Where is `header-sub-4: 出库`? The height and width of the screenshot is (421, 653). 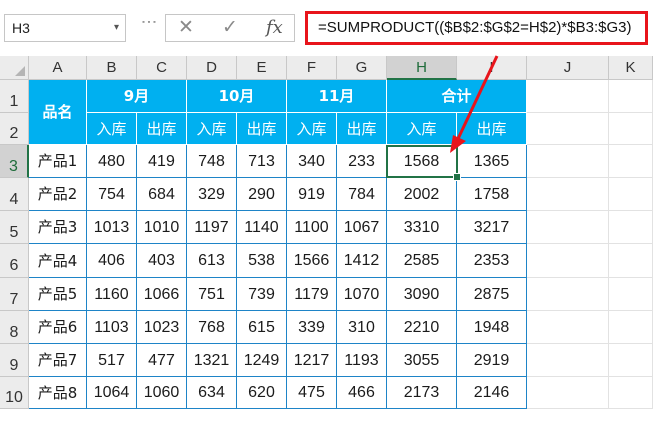
header-sub-4: 出库 is located at coordinates (262, 129).